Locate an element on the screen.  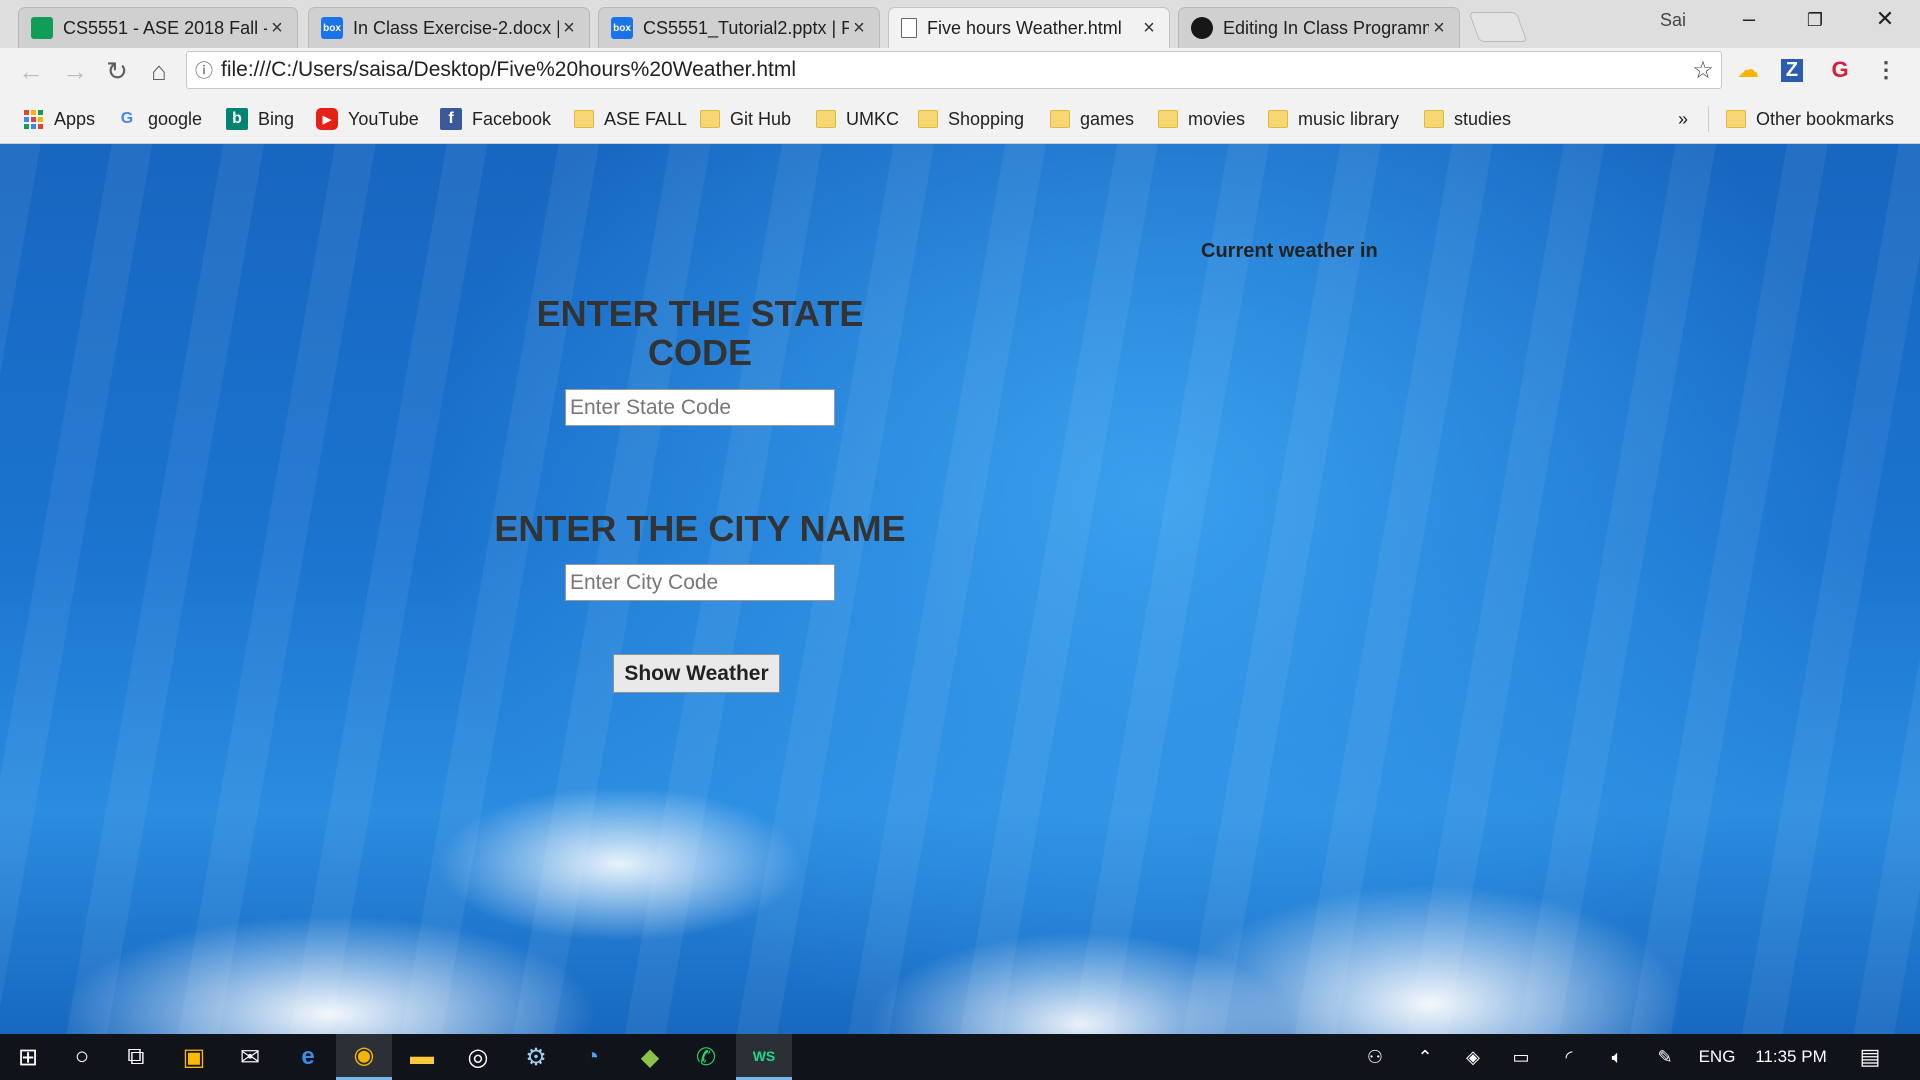
show-weather-button: Show Weather is located at coordinates (696, 673).